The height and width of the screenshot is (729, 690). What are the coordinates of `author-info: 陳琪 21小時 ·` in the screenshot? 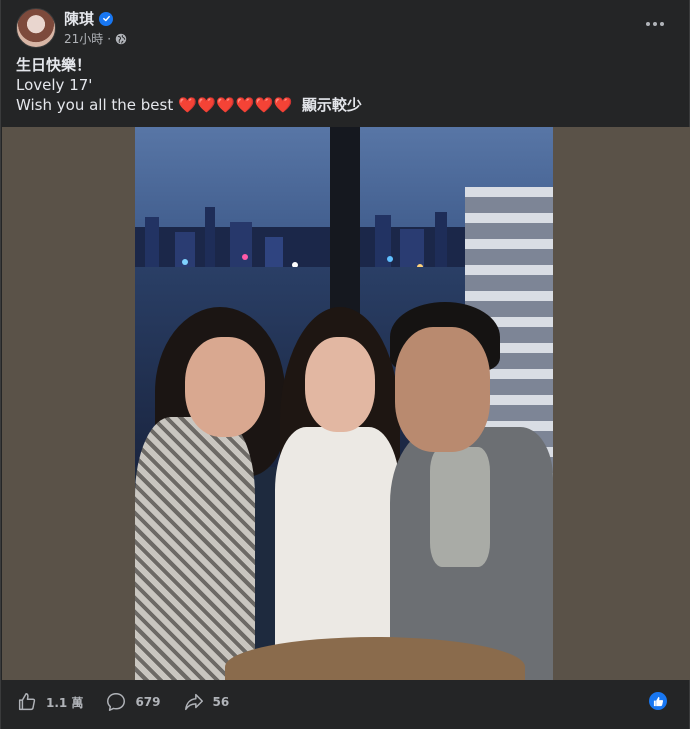 It's located at (95, 28).